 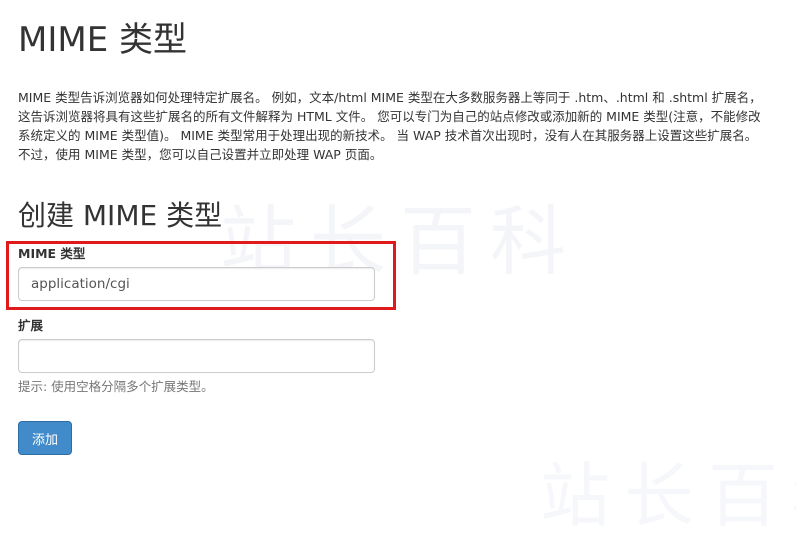 I want to click on mime-type-input, so click(x=196, y=284).